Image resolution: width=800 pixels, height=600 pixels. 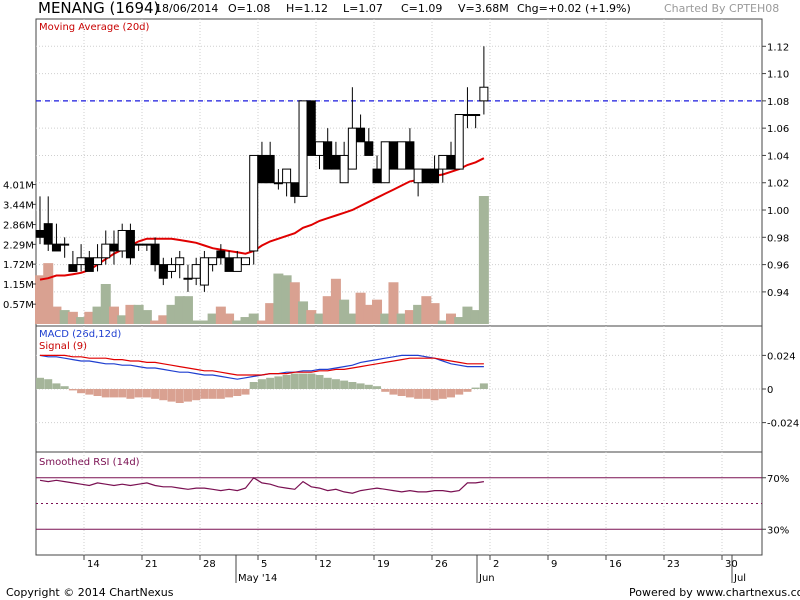 What do you see at coordinates (18, 226) in the screenshot?
I see `volume-tick-label: 2.86M` at bounding box center [18, 226].